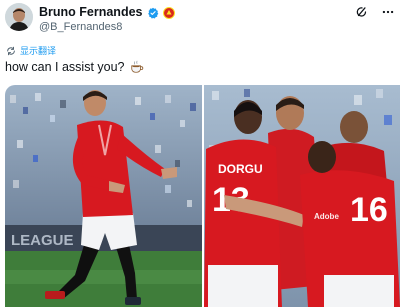 This screenshot has height=307, width=400. What do you see at coordinates (38, 51) in the screenshot?
I see `show-translation-label: 显示翻译` at bounding box center [38, 51].